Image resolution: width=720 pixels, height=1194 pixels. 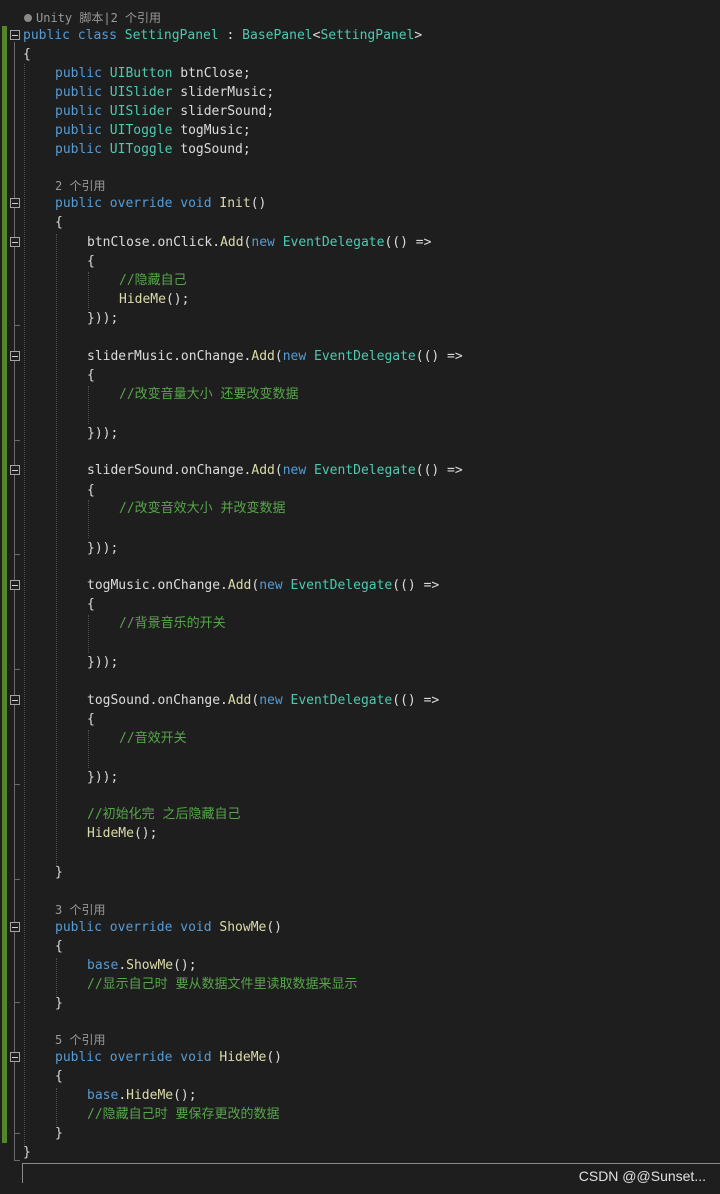 I want to click on plain-token: (() =>, so click(x=408, y=242).